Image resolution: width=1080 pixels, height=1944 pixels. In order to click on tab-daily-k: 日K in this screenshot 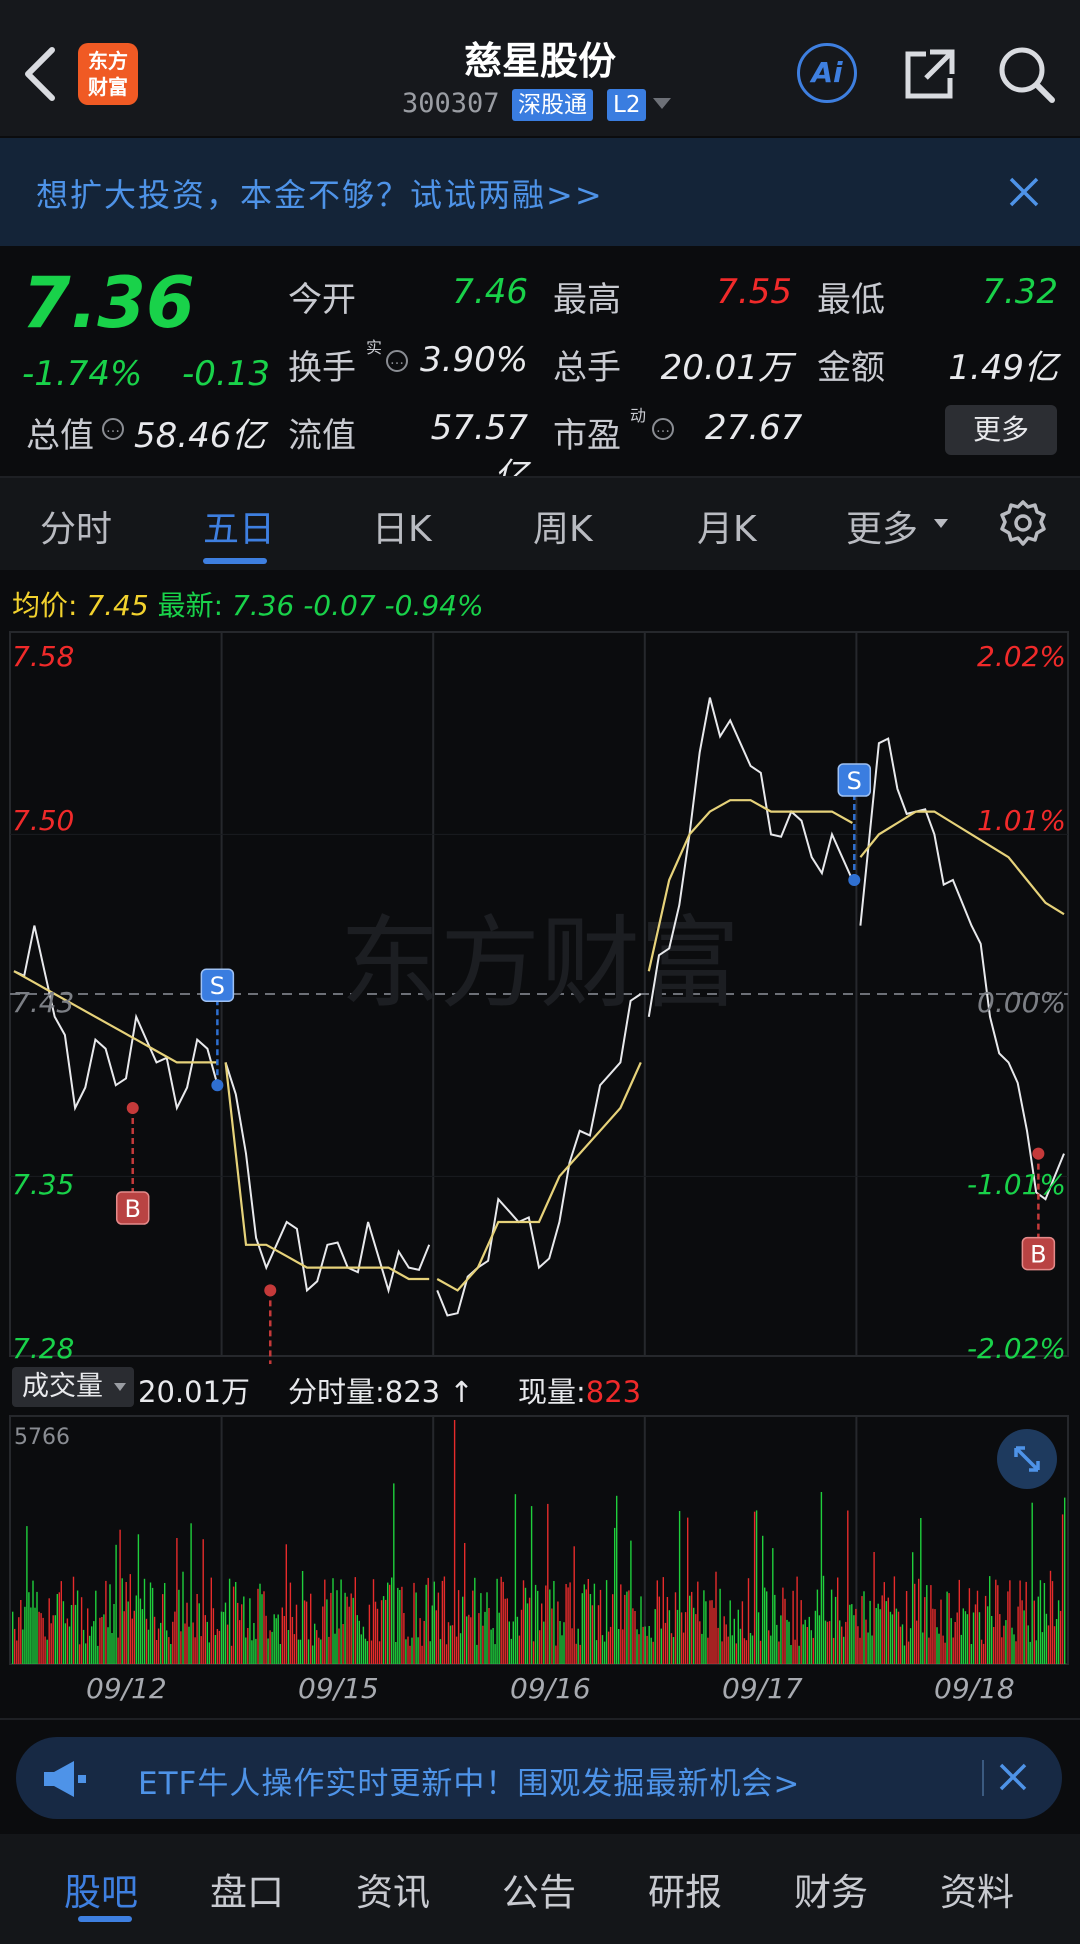, I will do `click(402, 526)`.